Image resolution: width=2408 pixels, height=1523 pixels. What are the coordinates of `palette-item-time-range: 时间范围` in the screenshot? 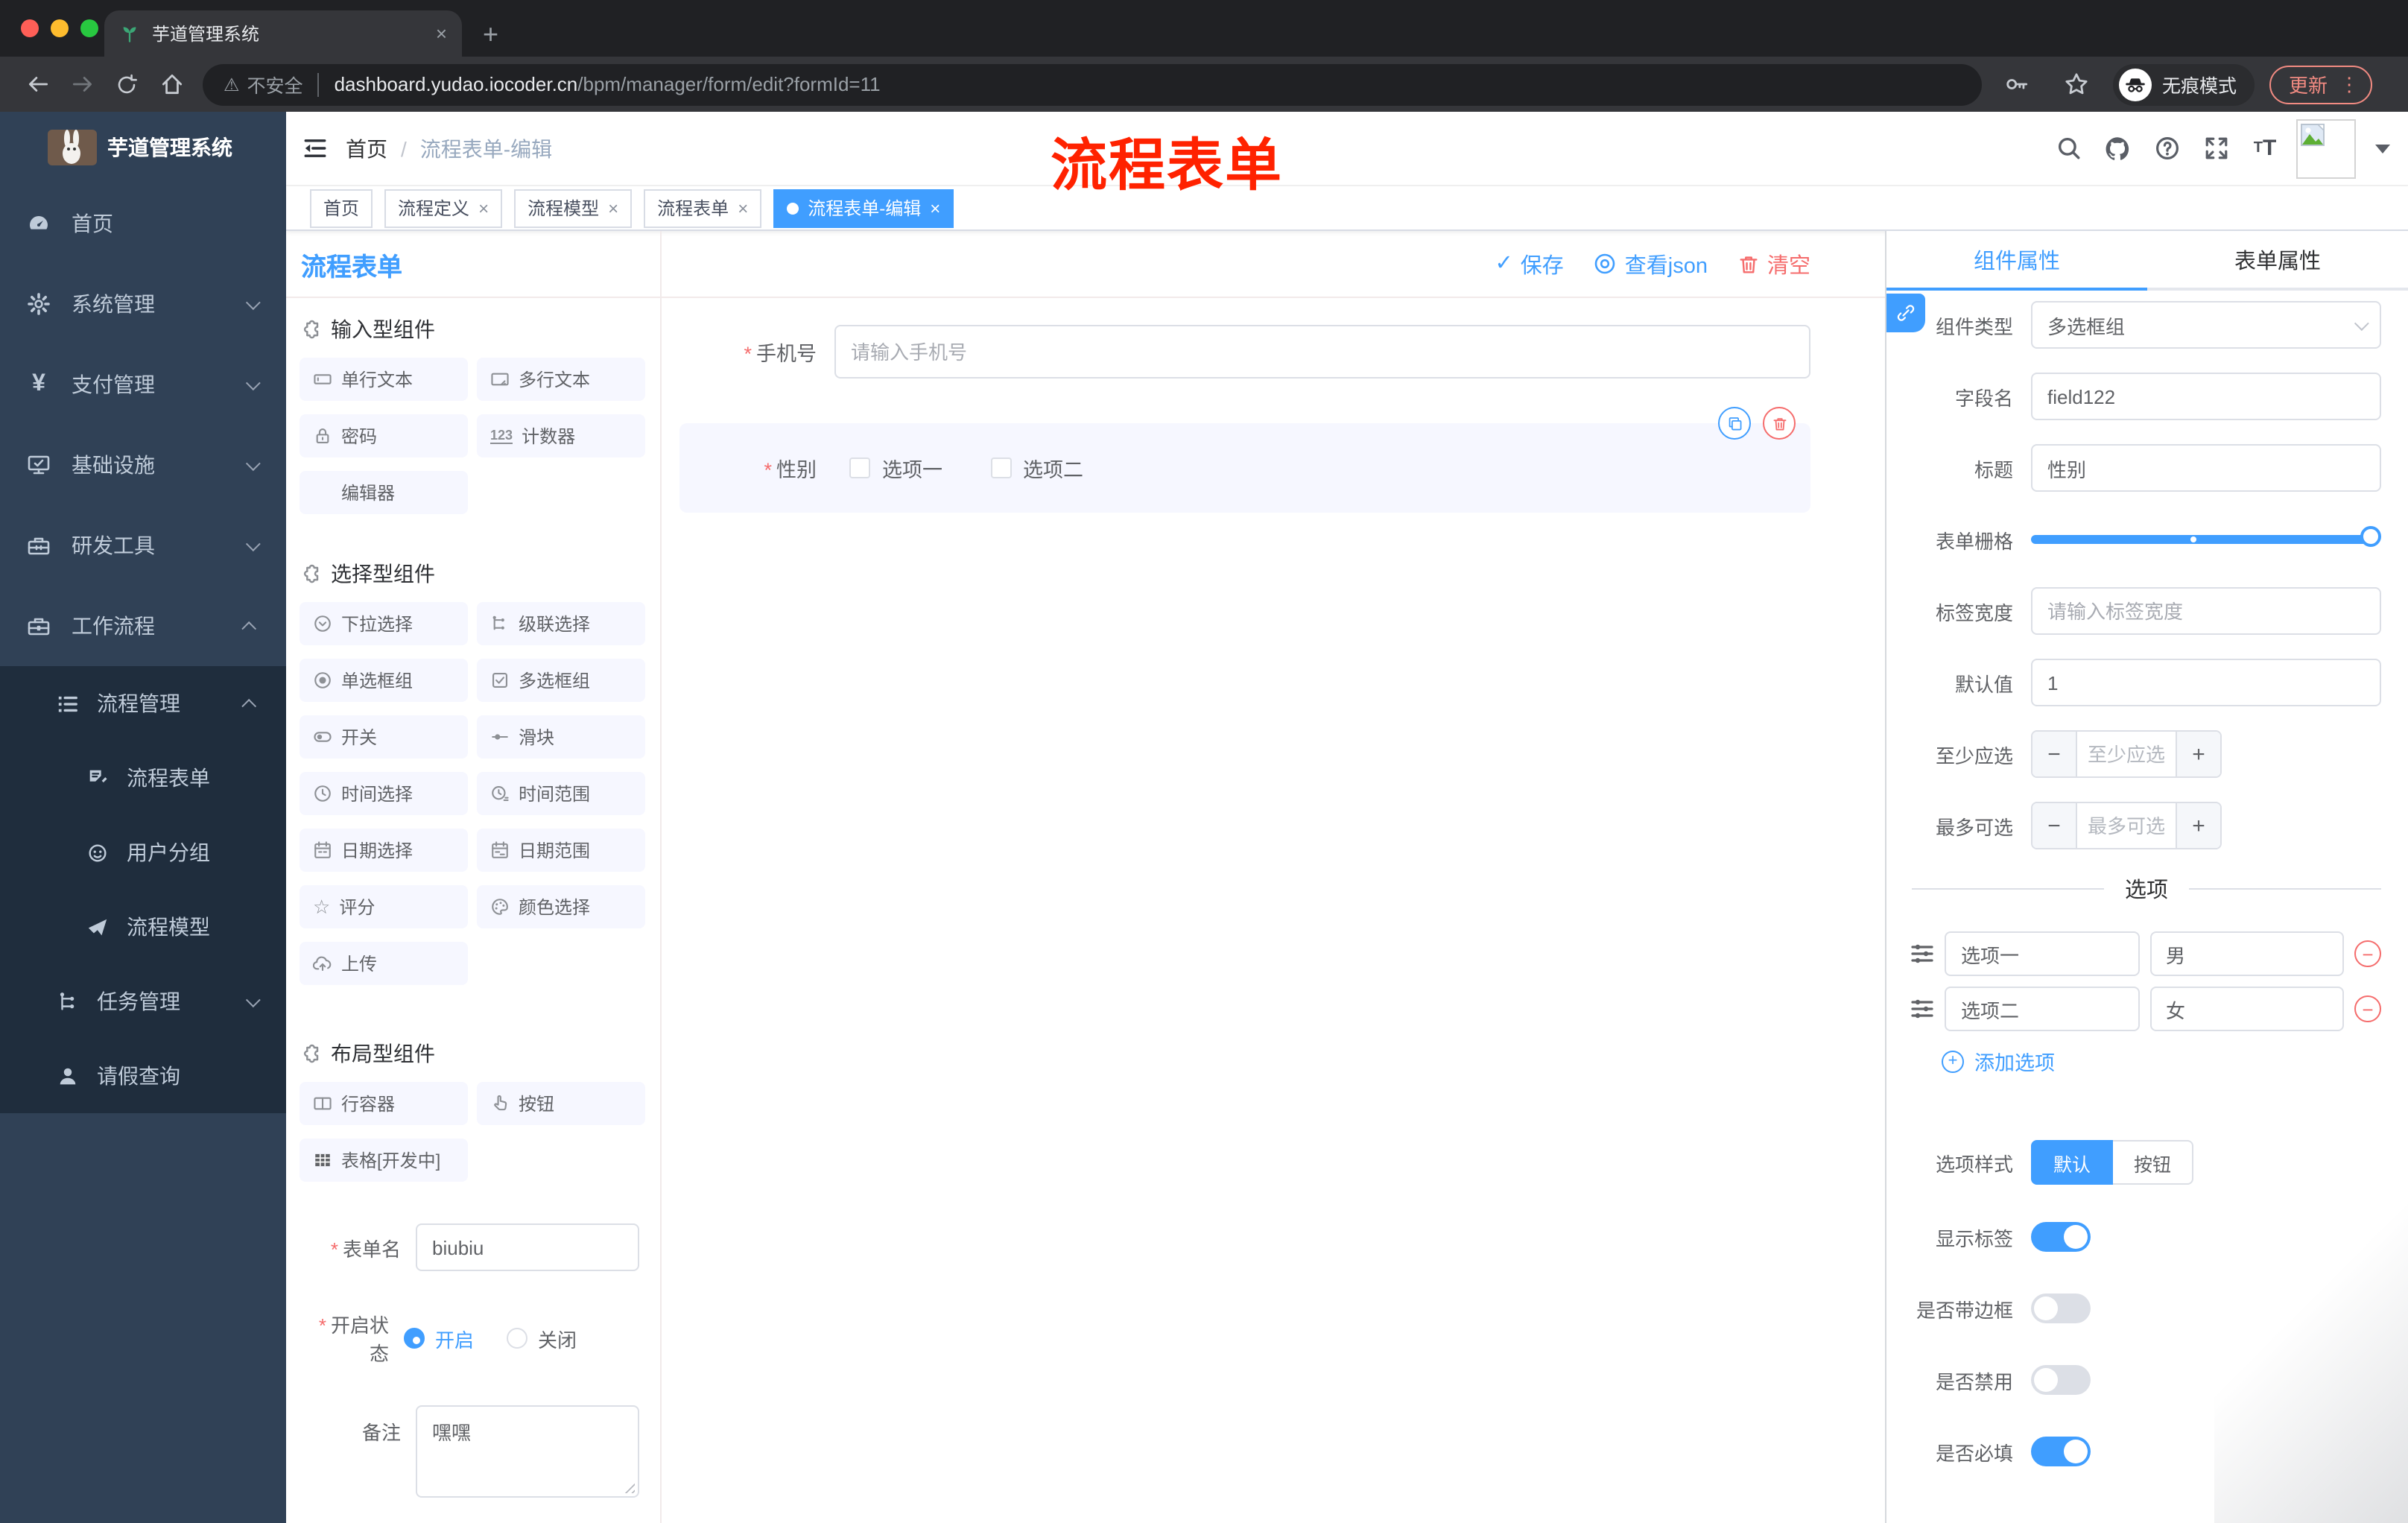 It's located at (561, 794).